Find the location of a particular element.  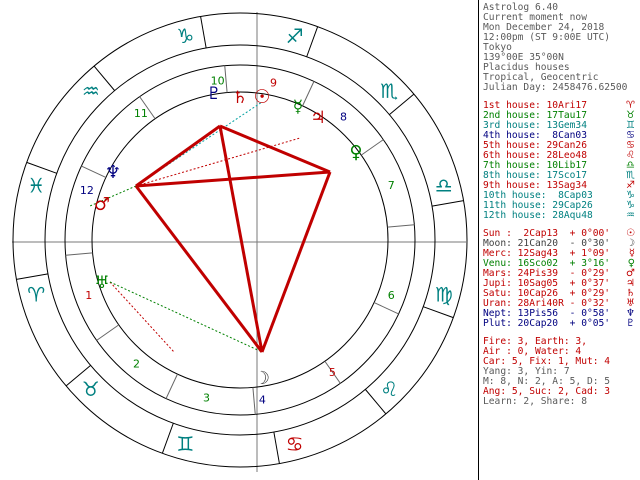

house-number: 8 is located at coordinates (343, 117).